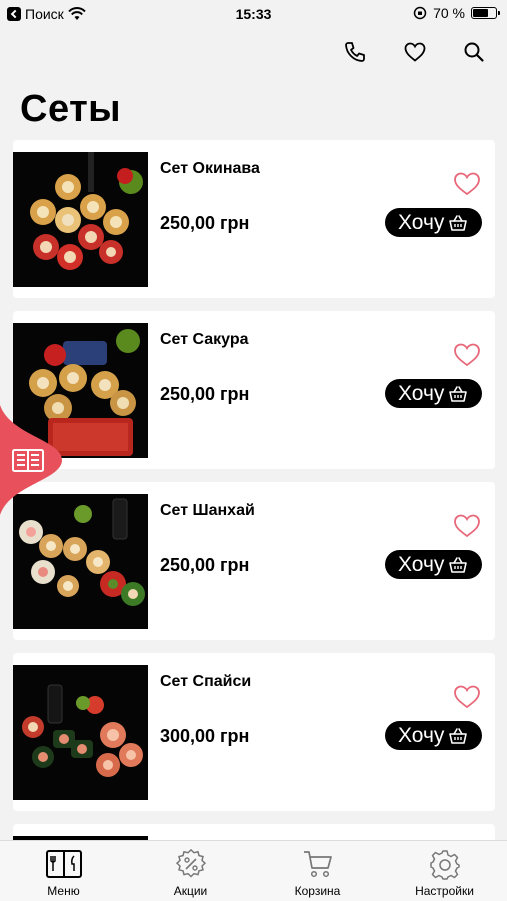 The width and height of the screenshot is (507, 901). I want to click on tab-cart-label: Корзина, so click(317, 891).